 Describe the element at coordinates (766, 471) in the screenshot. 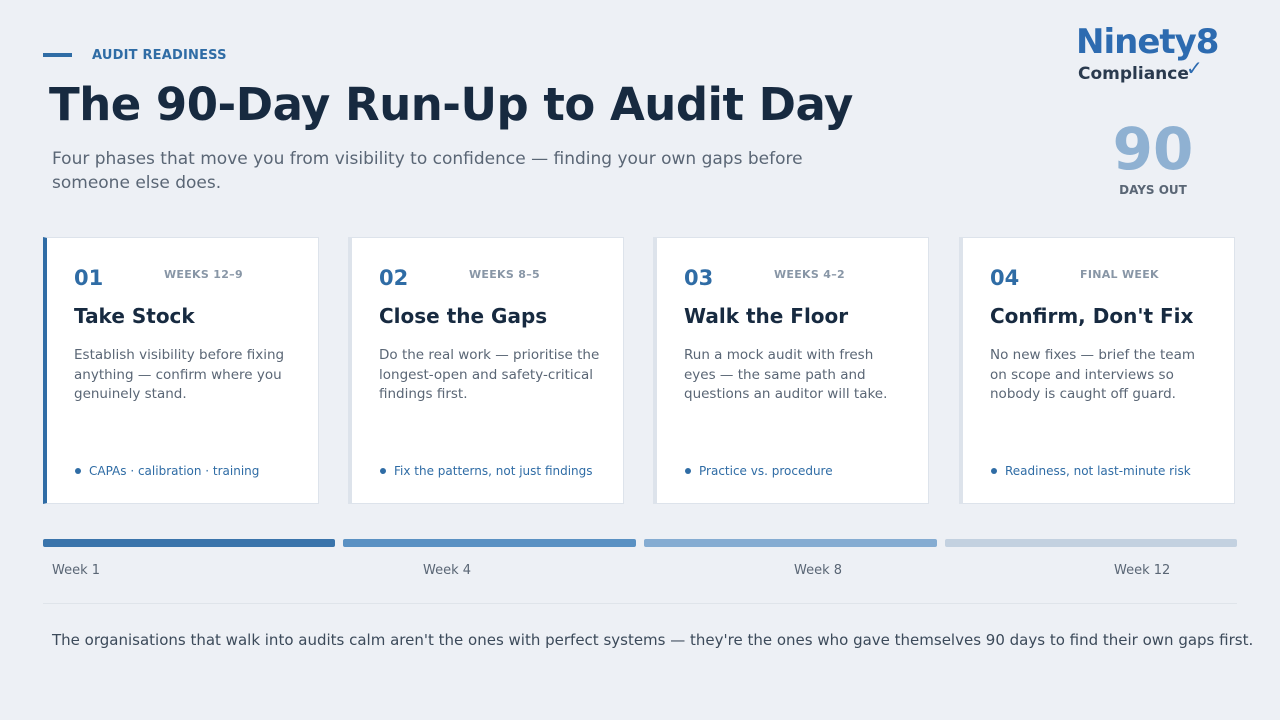

I see `phase-bullet: Practice vs. procedure` at that location.